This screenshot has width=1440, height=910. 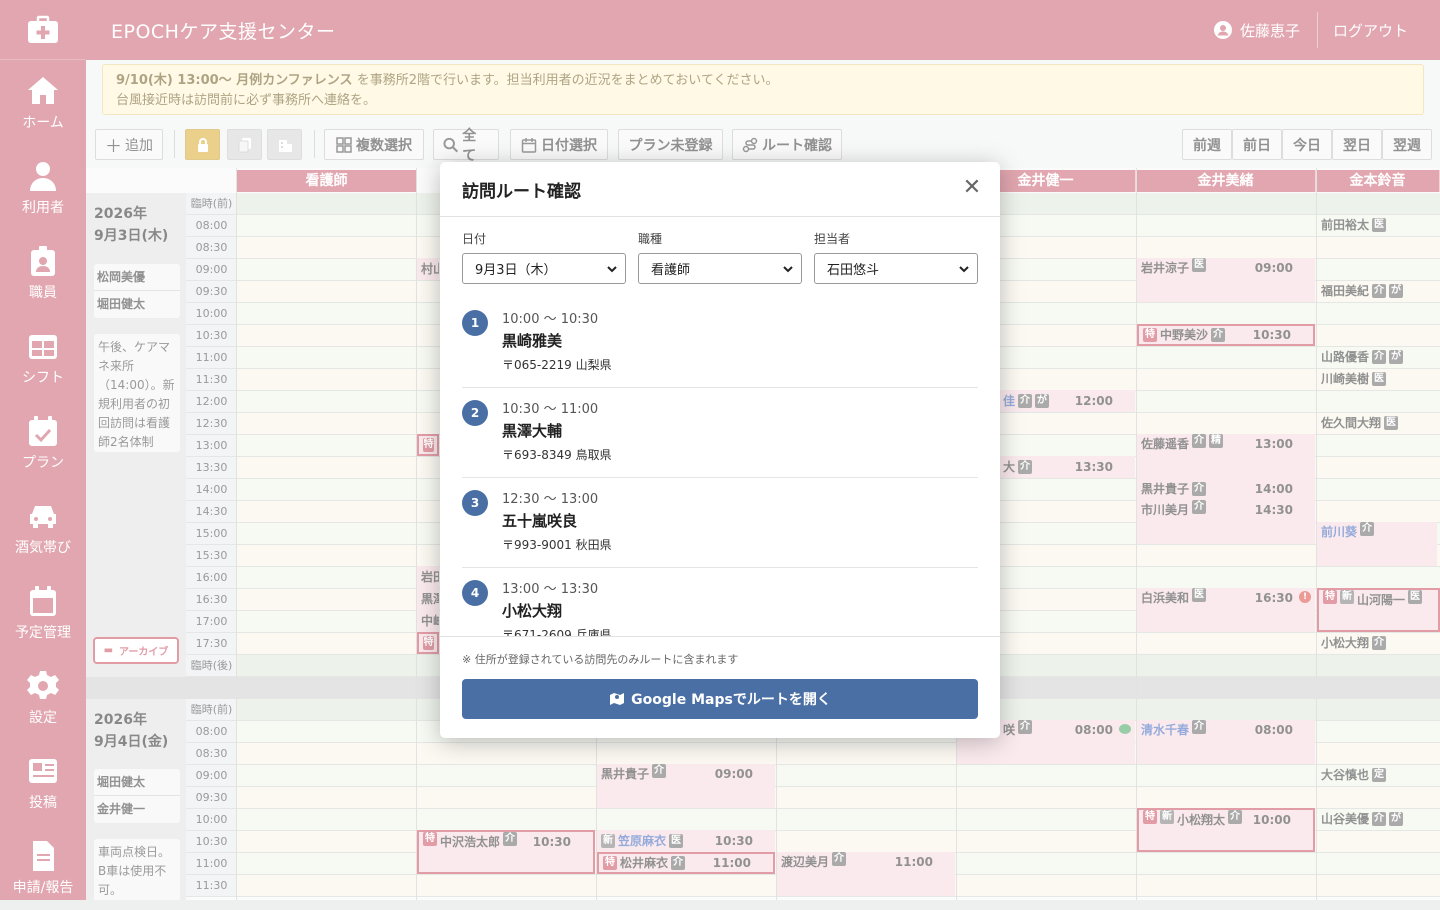 I want to click on route-time: 13:00 〜 13:30, so click(x=550, y=589).